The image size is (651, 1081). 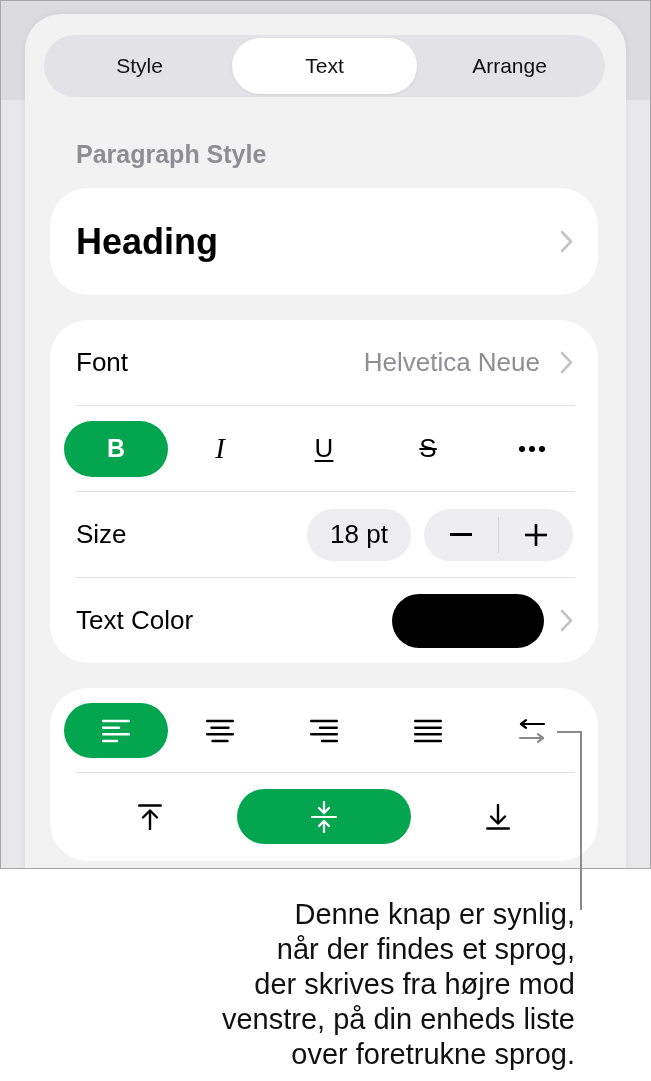 What do you see at coordinates (324, 448) in the screenshot?
I see `underline-button: U` at bounding box center [324, 448].